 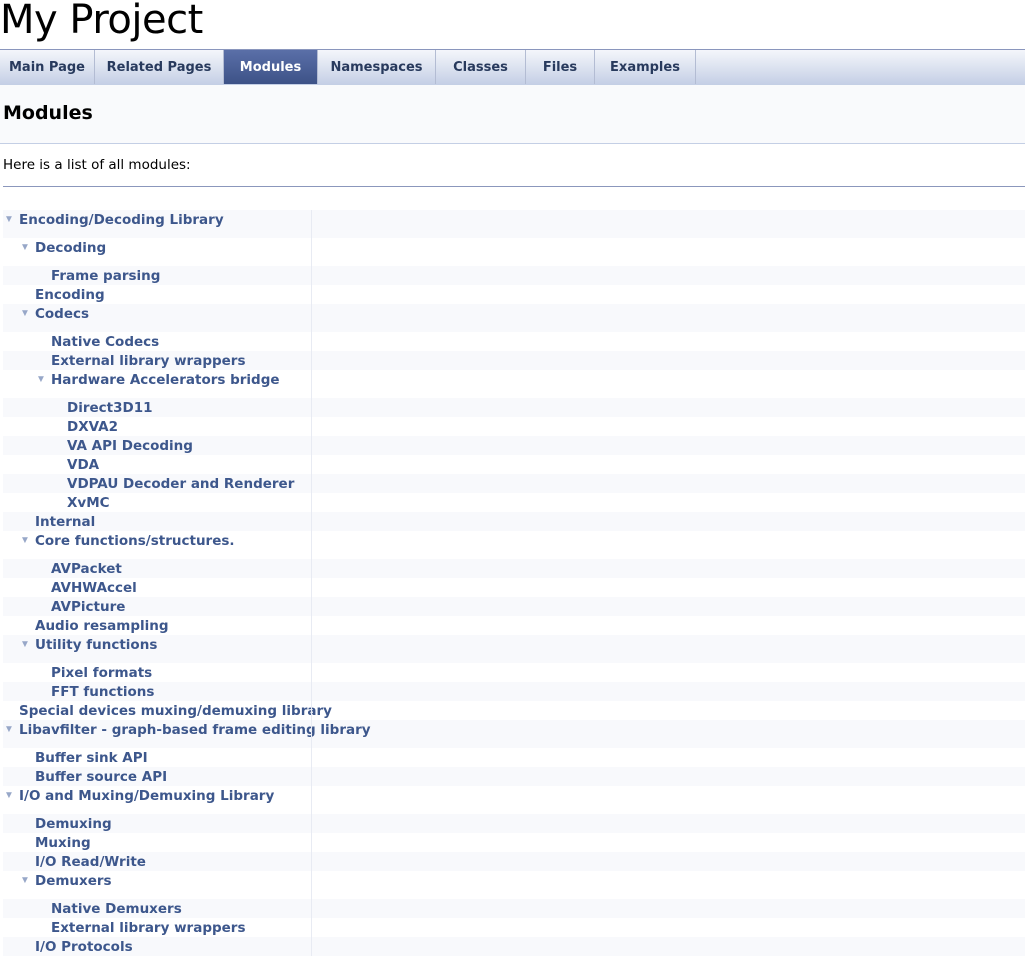 I want to click on tree-row: DXVA2, so click(x=514, y=426).